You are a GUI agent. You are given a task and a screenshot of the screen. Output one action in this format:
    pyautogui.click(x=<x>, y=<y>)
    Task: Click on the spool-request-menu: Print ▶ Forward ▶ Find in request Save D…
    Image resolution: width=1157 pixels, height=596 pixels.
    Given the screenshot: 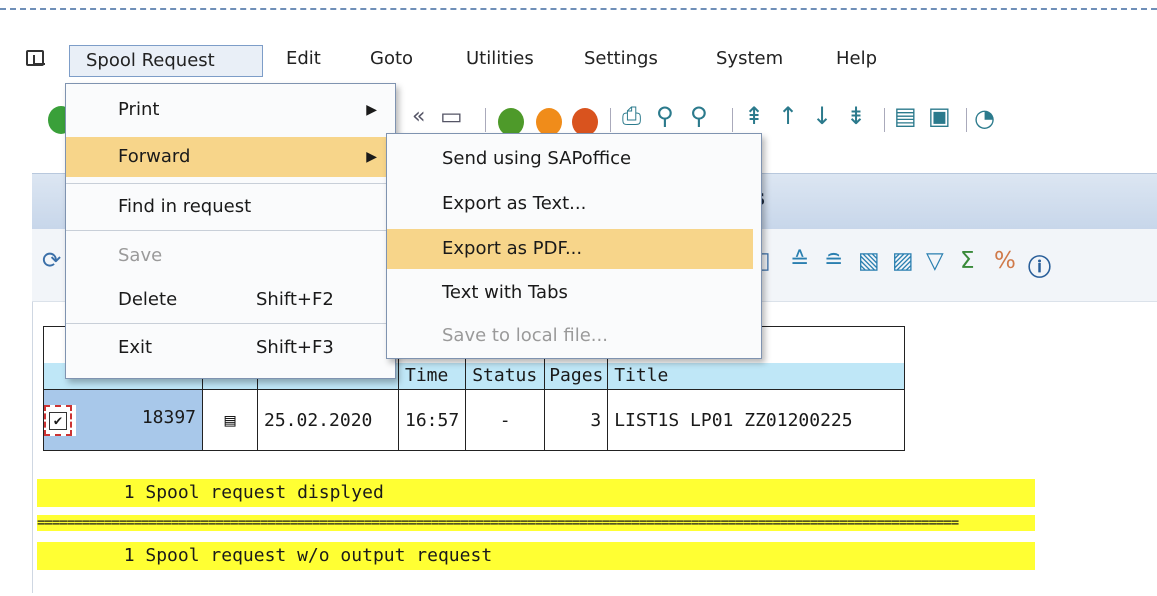 What is the action you would take?
    pyautogui.click(x=230, y=231)
    